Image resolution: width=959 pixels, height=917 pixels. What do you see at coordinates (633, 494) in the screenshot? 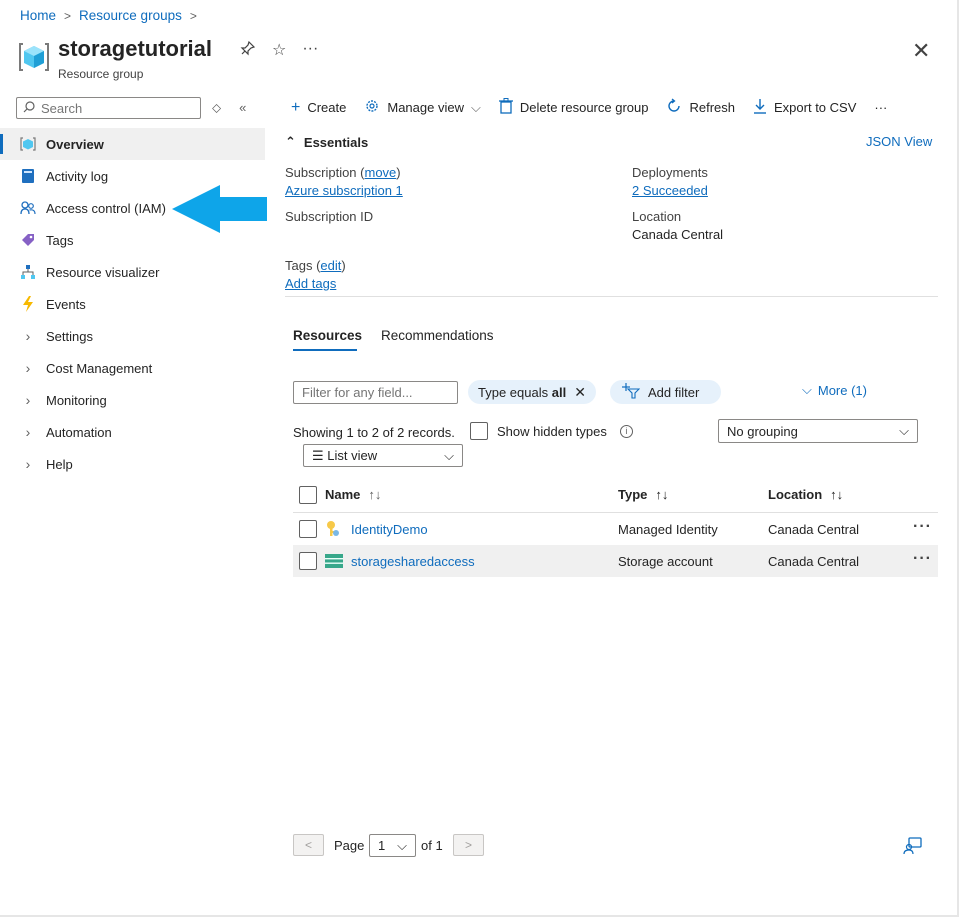
I see `column-header-label: Type` at bounding box center [633, 494].